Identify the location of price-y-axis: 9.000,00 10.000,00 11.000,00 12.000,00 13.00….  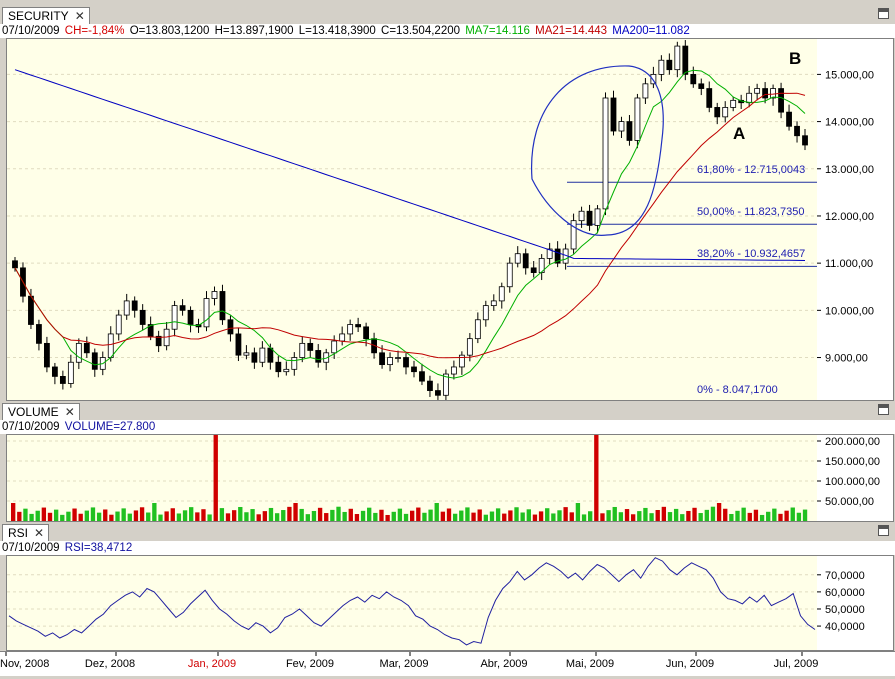
(855, 219).